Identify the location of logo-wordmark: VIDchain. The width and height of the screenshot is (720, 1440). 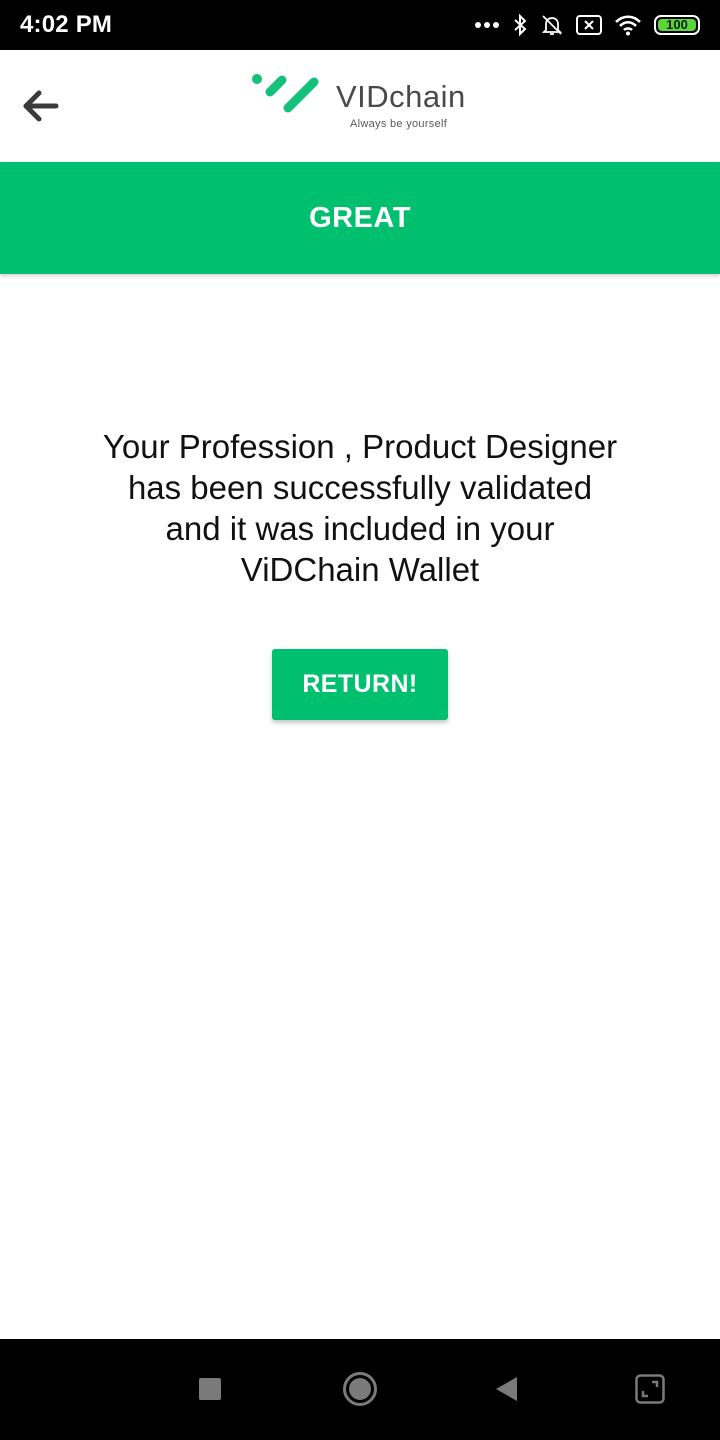
(401, 96).